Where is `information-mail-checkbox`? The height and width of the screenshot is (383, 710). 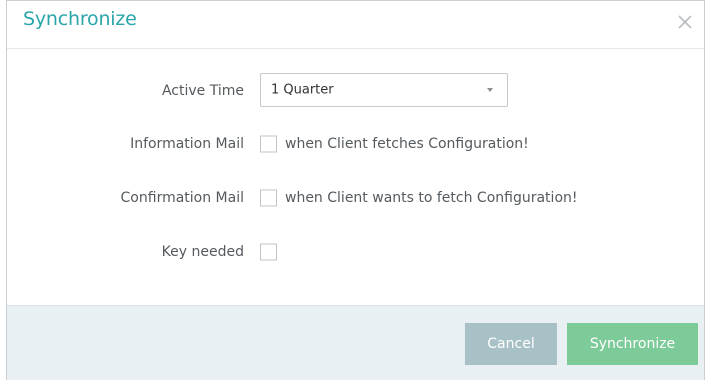 information-mail-checkbox is located at coordinates (268, 144).